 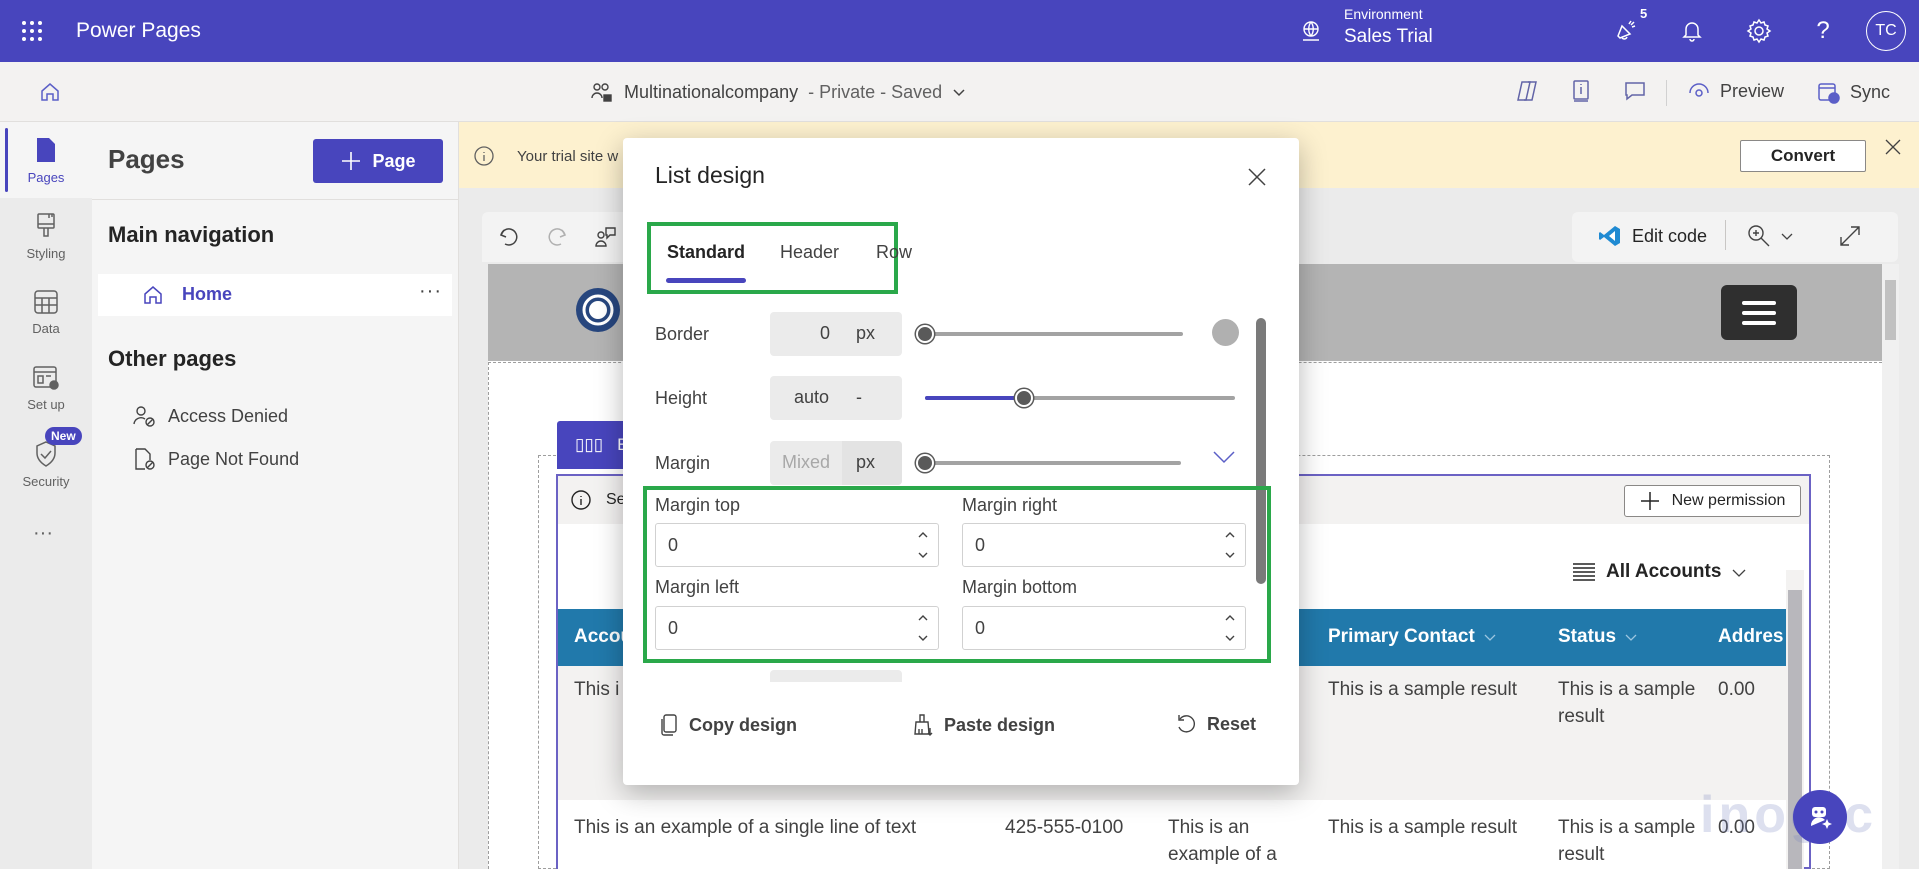 I want to click on cell-status: This is a sample result, so click(x=1627, y=703).